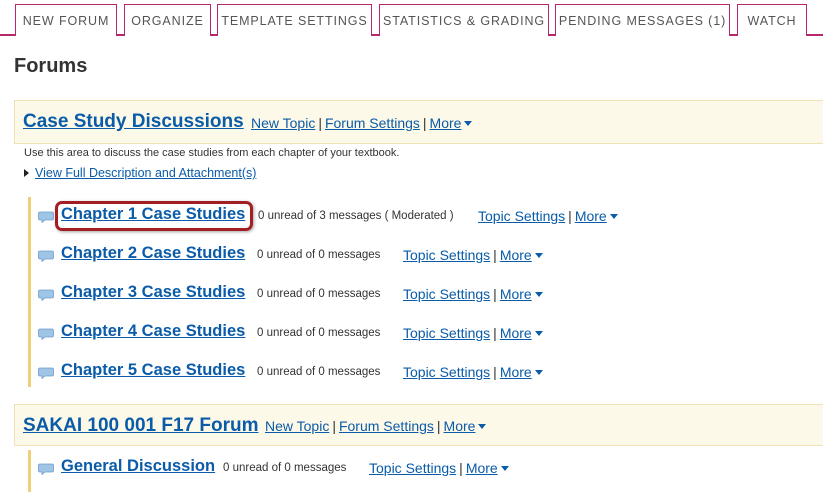 Image resolution: width=823 pixels, height=492 pixels. What do you see at coordinates (140, 426) in the screenshot?
I see `forum-title-link: SAKAI 100 001 F17 Forum` at bounding box center [140, 426].